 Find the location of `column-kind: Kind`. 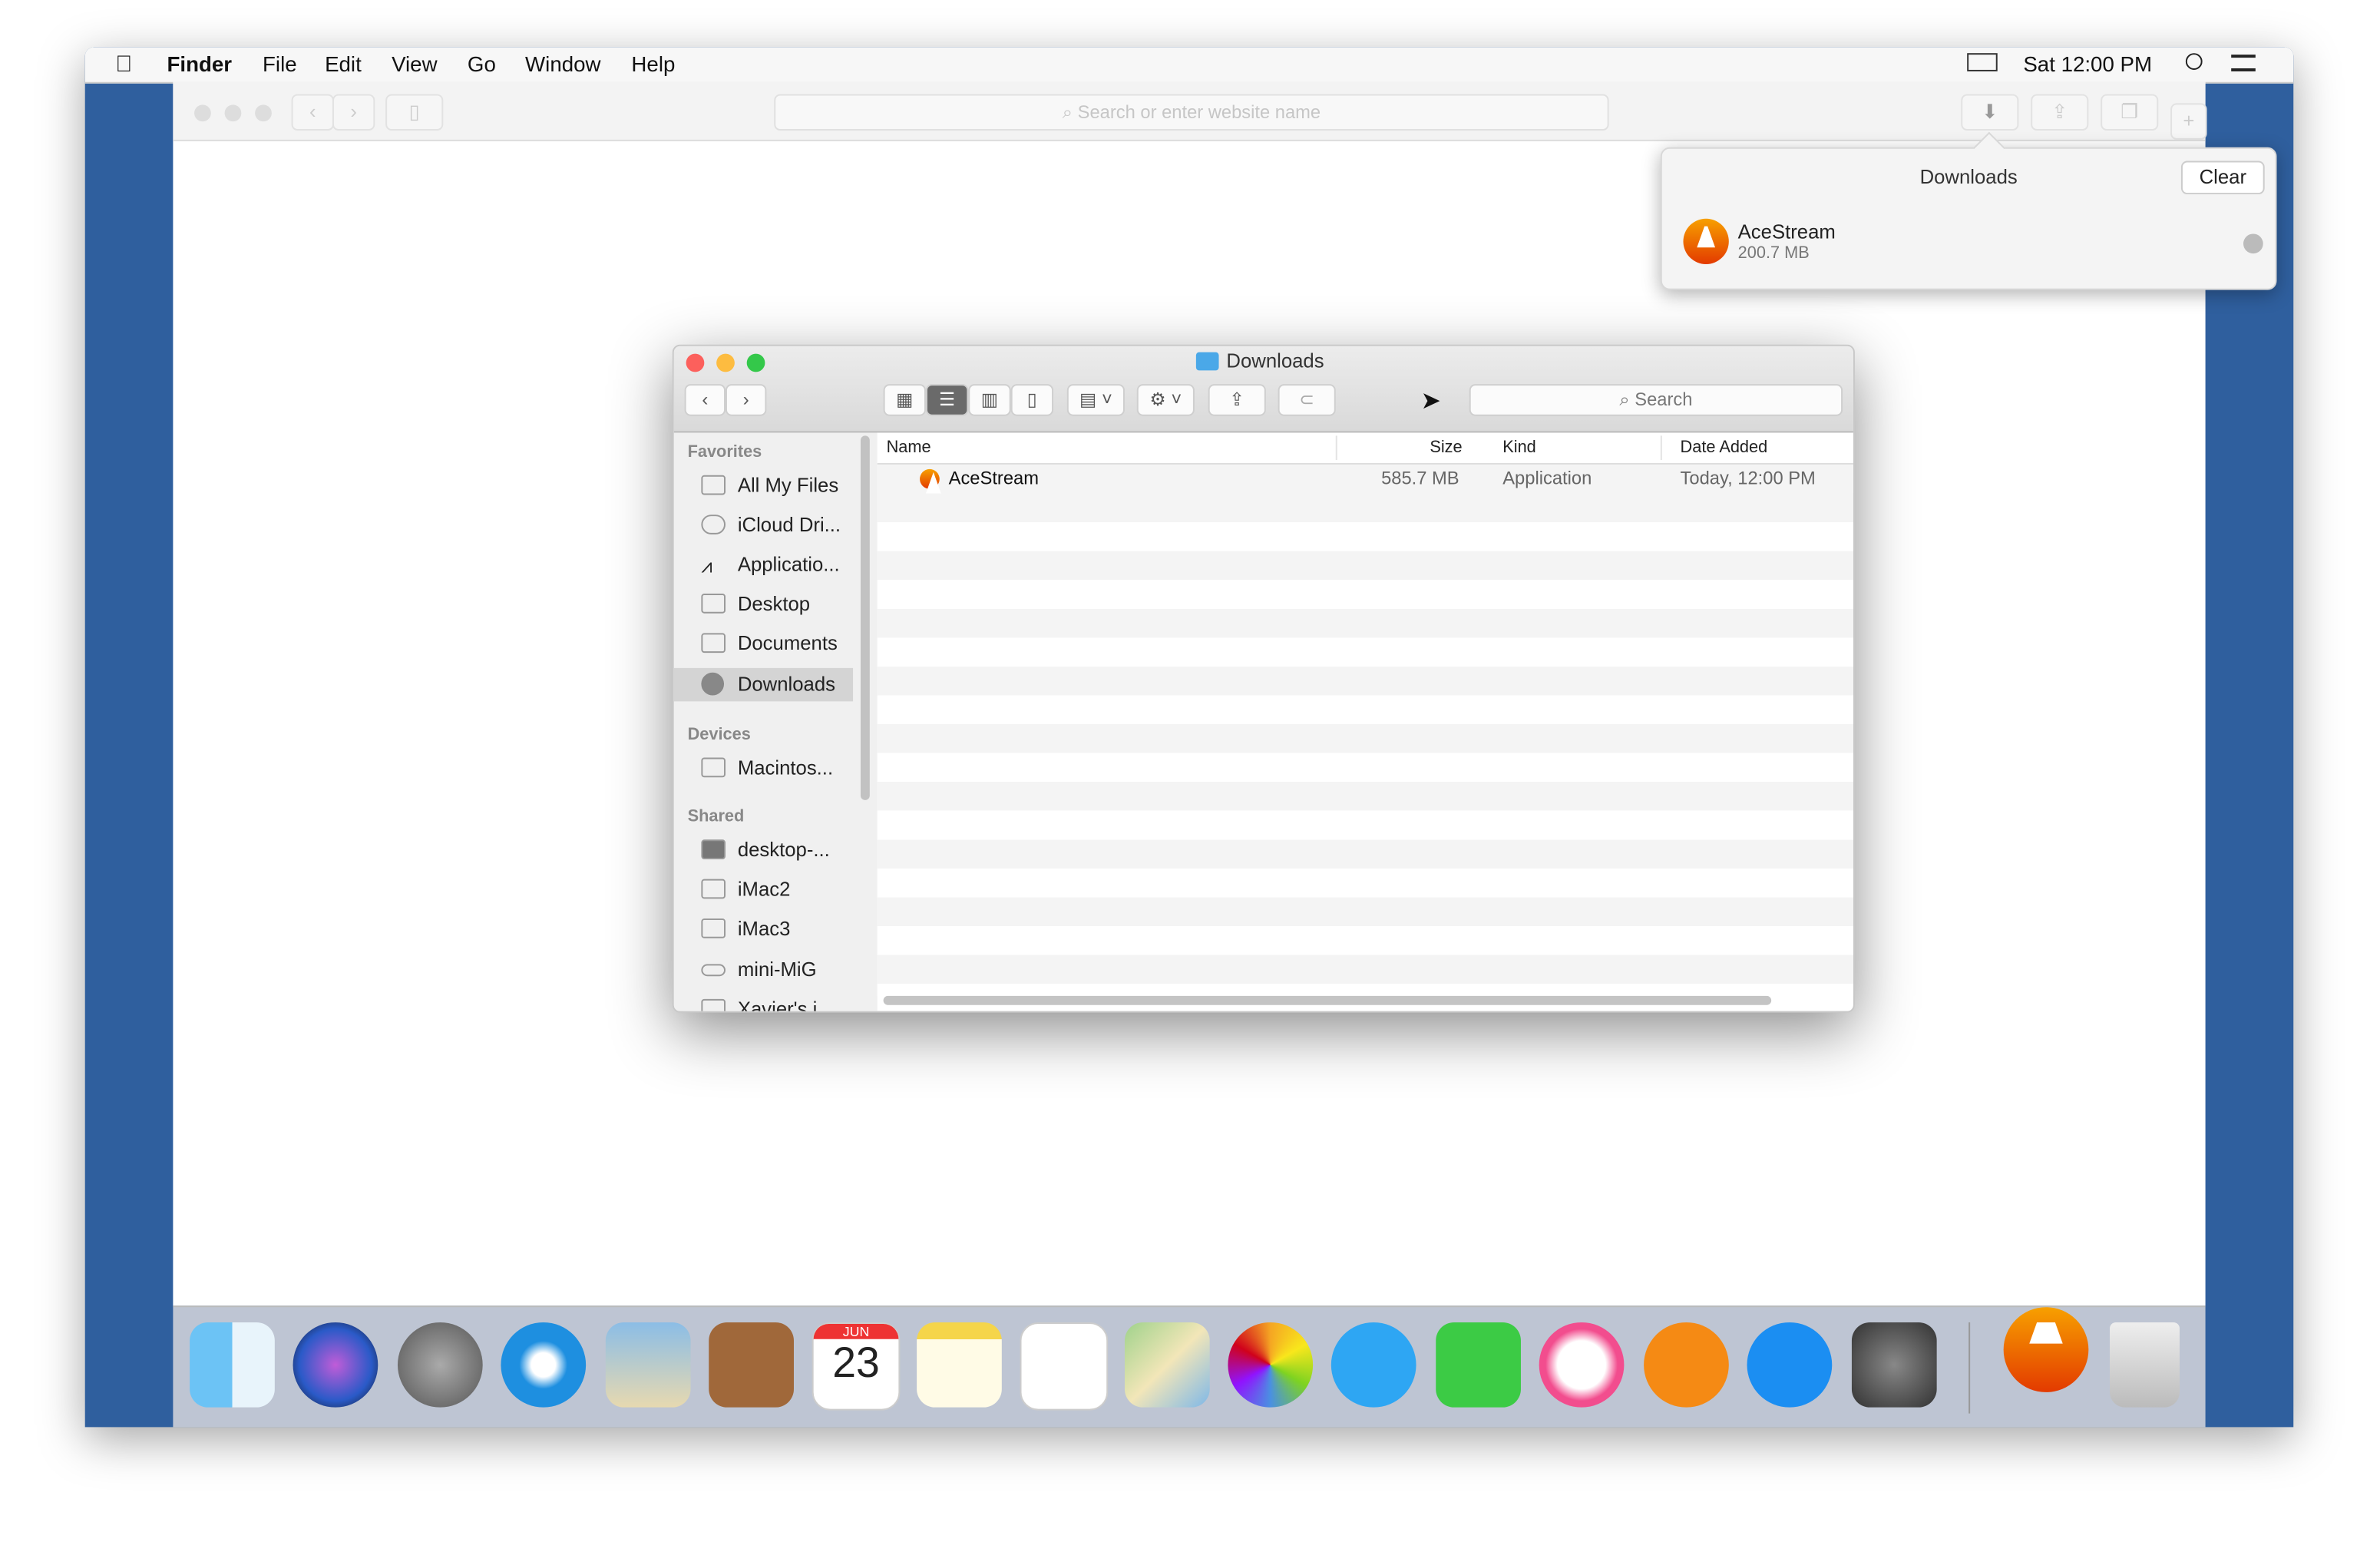

column-kind: Kind is located at coordinates (1519, 447).